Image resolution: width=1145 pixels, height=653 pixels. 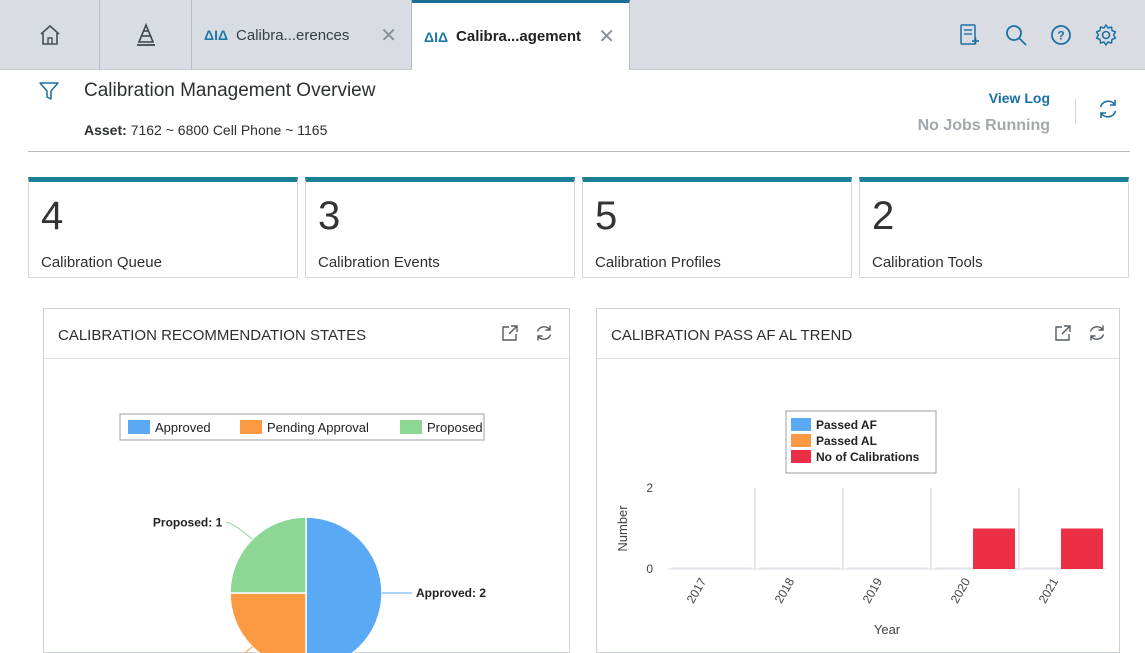 What do you see at coordinates (994, 227) in the screenshot?
I see `kpi-calibration-tools: 2 Calibration Tools` at bounding box center [994, 227].